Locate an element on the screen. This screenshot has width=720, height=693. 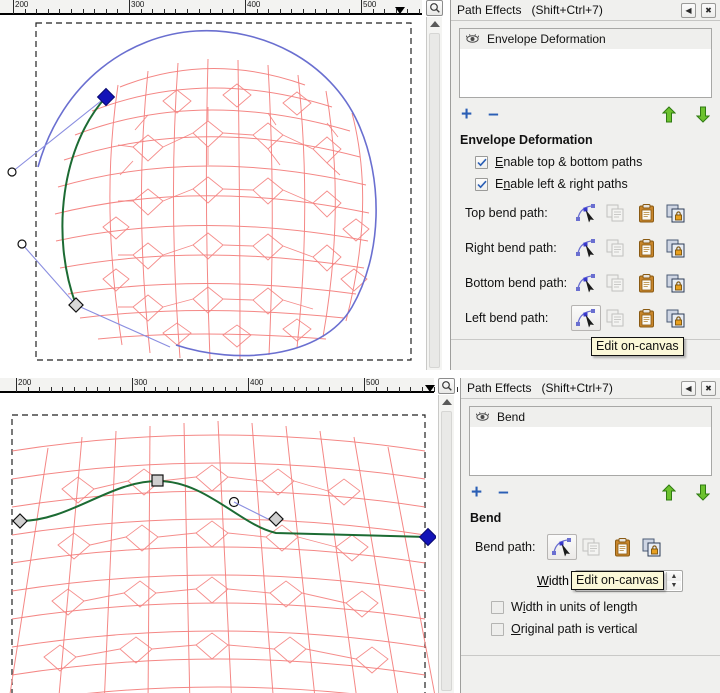
effects-list-top: Envelope Deformation is located at coordinates (585, 63).